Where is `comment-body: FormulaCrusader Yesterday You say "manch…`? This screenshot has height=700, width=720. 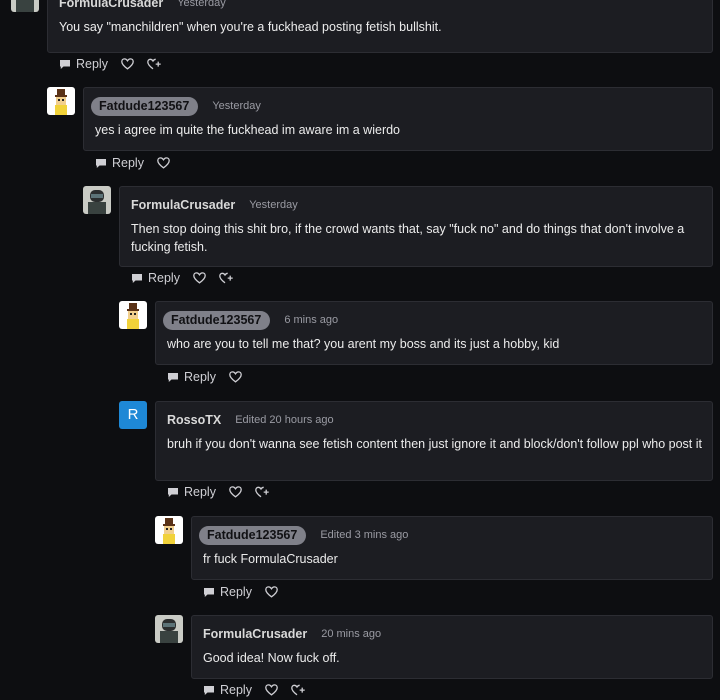
comment-body: FormulaCrusader Yesterday You say "manch… is located at coordinates (380, 26).